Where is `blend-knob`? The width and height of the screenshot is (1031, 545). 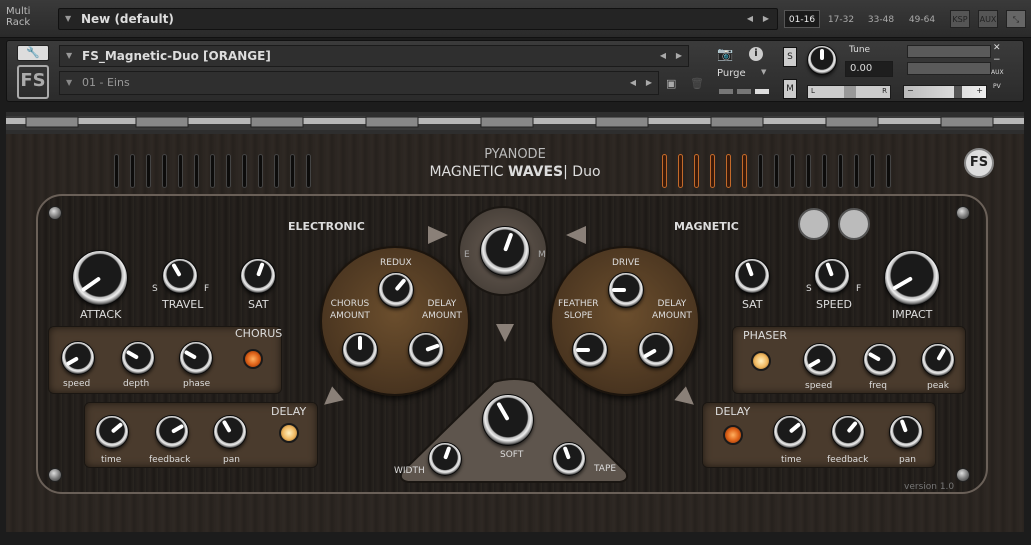 blend-knob is located at coordinates (505, 251).